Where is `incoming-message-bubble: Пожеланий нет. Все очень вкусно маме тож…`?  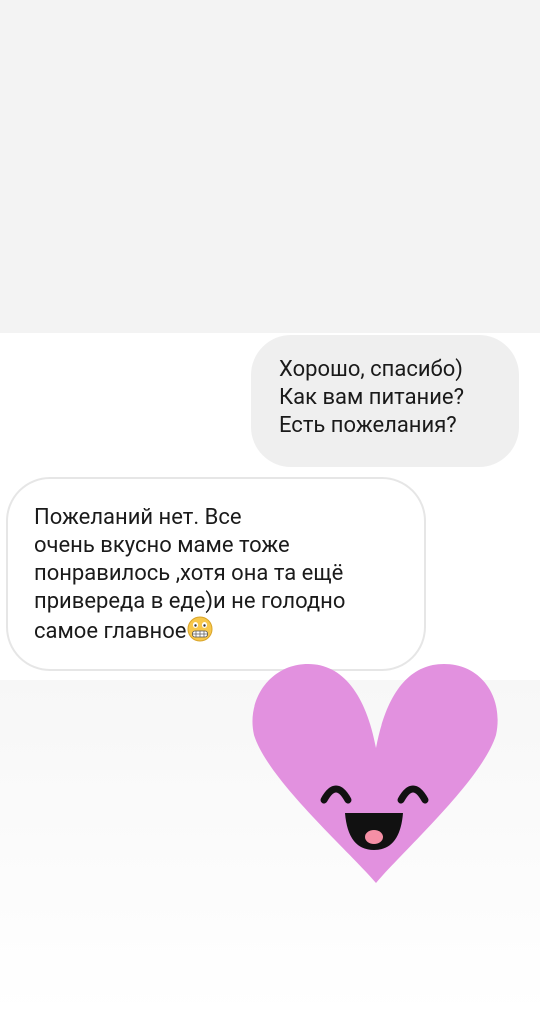 incoming-message-bubble: Пожеланий нет. Все очень вкусно маме тож… is located at coordinates (216, 574).